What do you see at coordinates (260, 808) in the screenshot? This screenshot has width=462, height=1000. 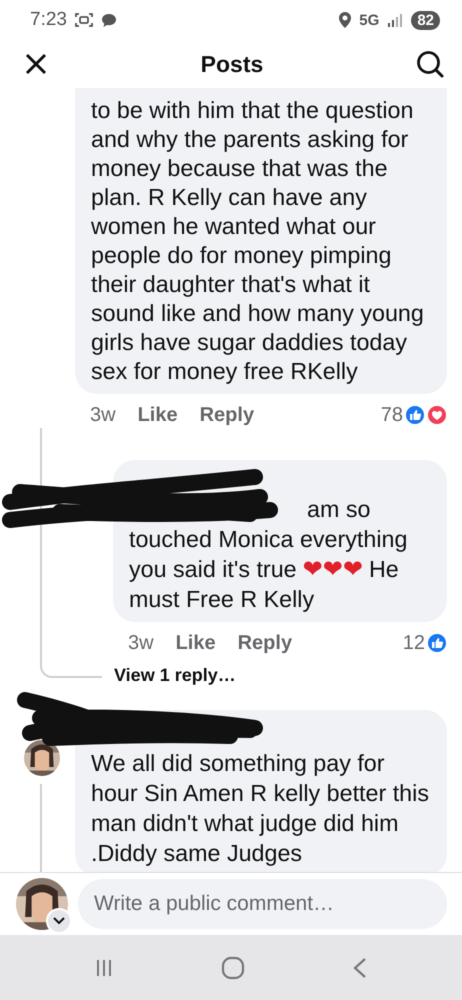 I see `comment-text: We all did something pay for hour Sin Amen R kelly better this man didn't what judge did him .Diddy same Judges` at bounding box center [260, 808].